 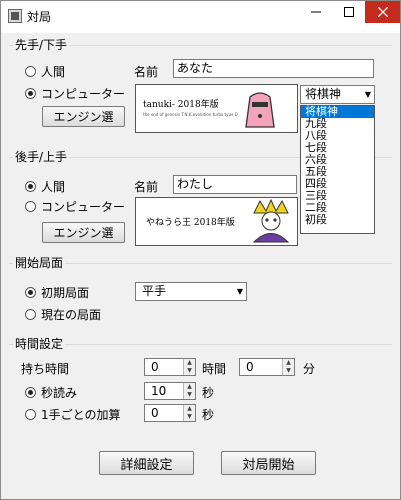 What do you see at coordinates (146, 463) in the screenshot?
I see `detail-settings-button: 詳細設定` at bounding box center [146, 463].